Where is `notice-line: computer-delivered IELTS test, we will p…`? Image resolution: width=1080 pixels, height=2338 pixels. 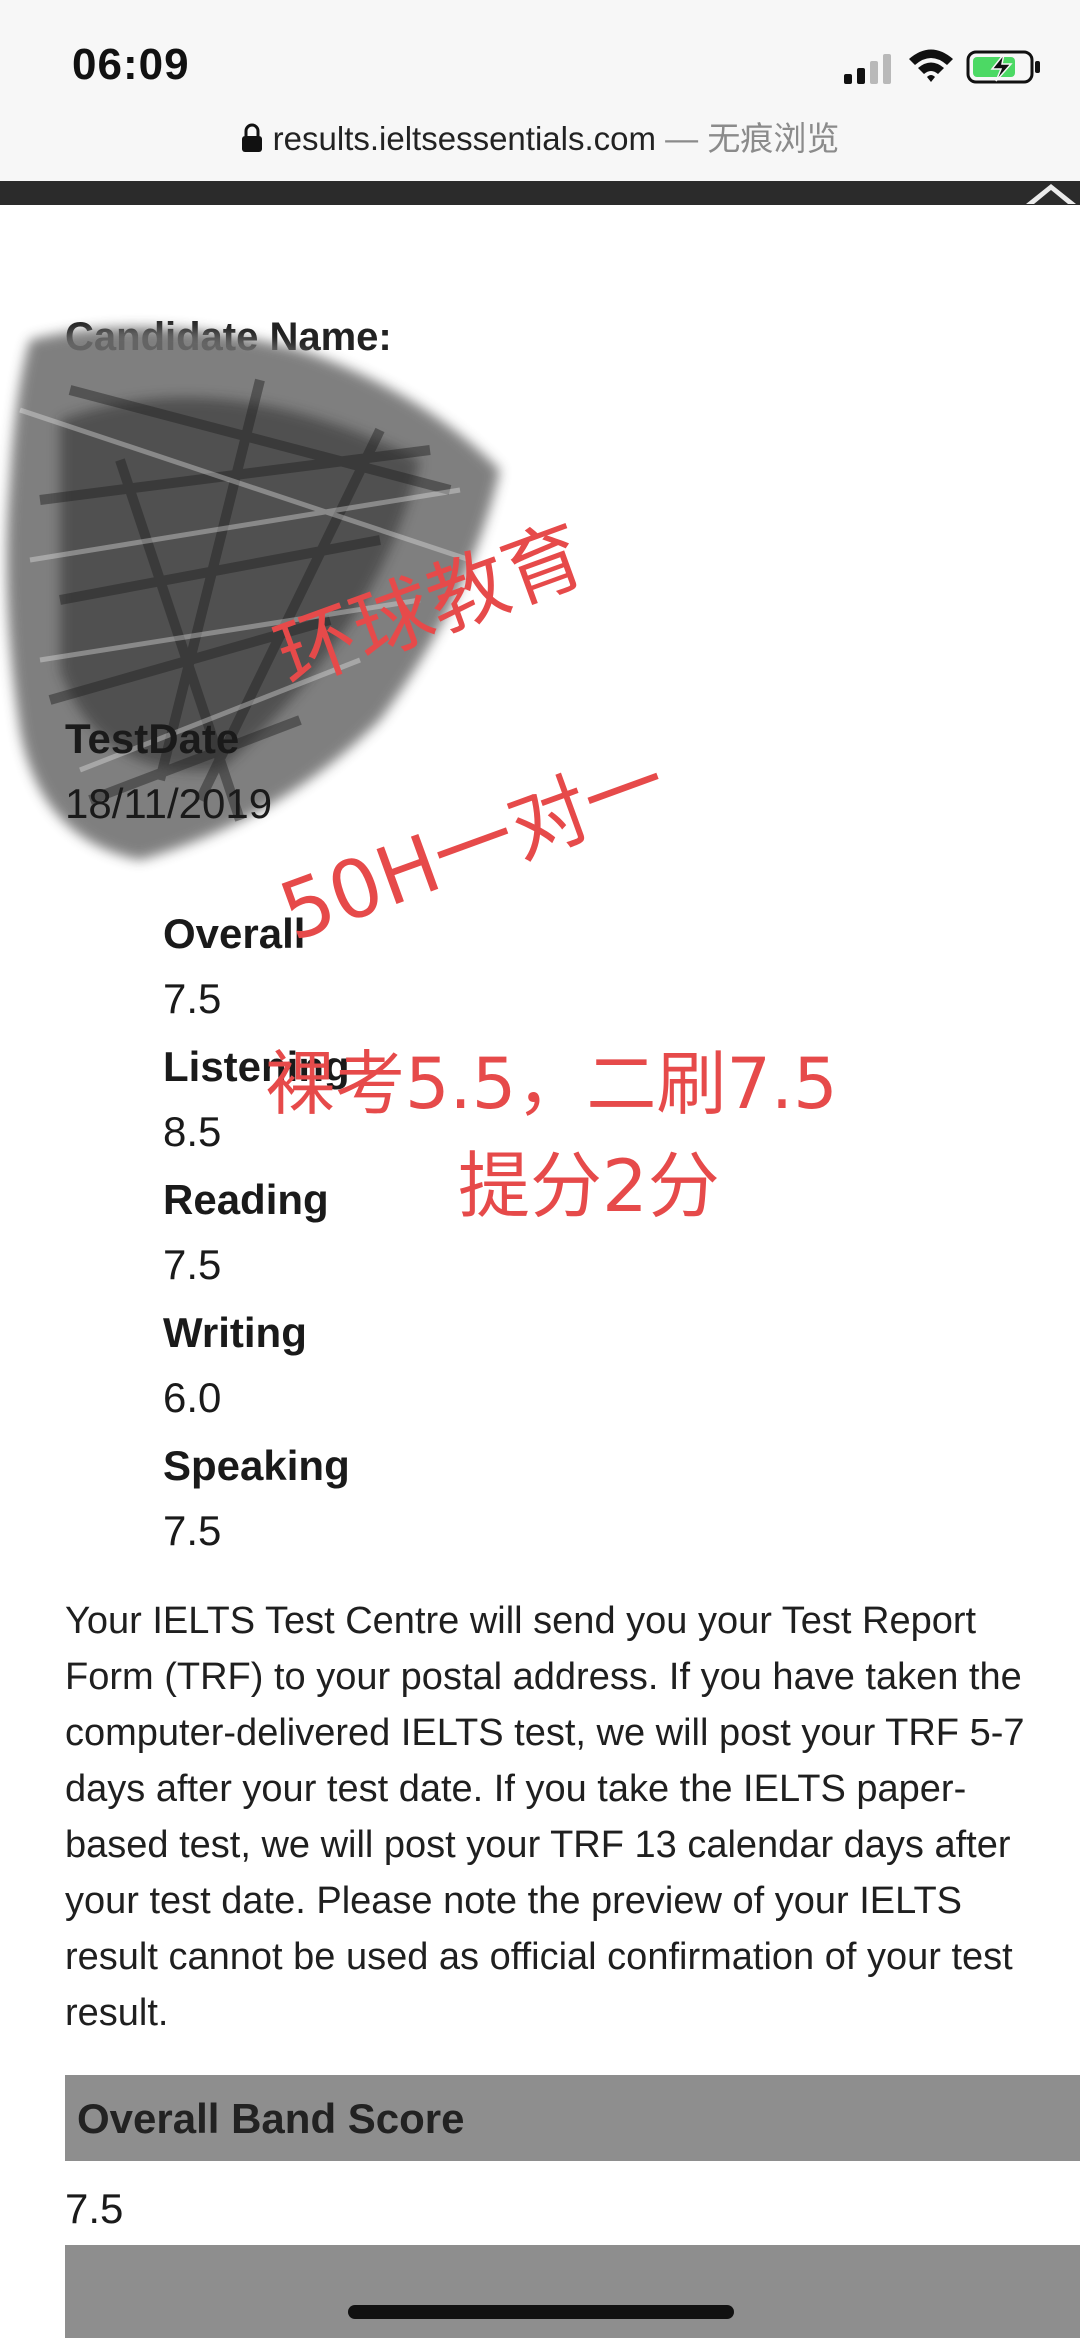 notice-line: computer-delivered IELTS test, we will p… is located at coordinates (545, 1733).